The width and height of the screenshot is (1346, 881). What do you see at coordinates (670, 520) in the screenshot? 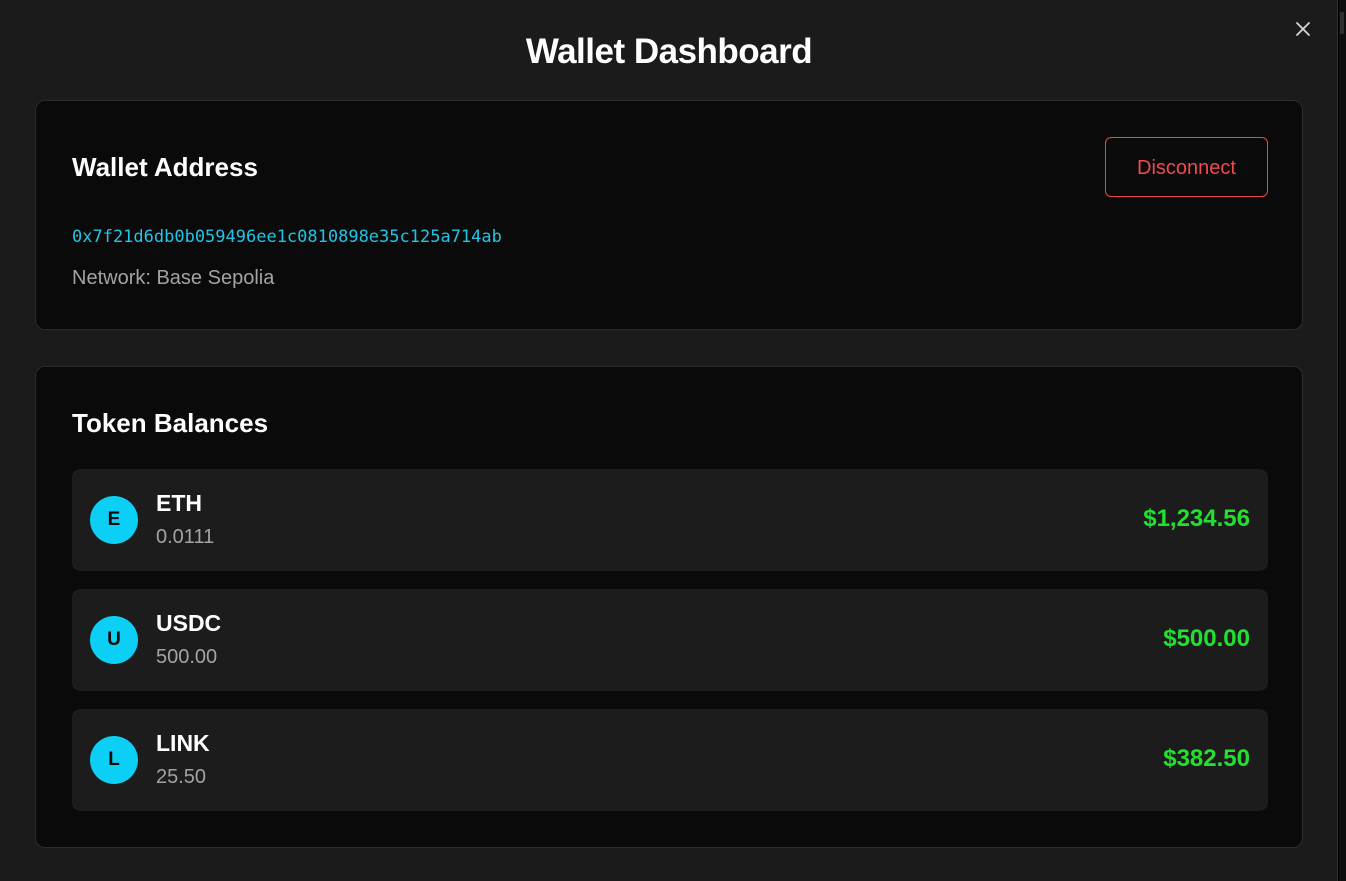
I see `token-row-eth: E ETH 0.0111 $1,234.56` at bounding box center [670, 520].